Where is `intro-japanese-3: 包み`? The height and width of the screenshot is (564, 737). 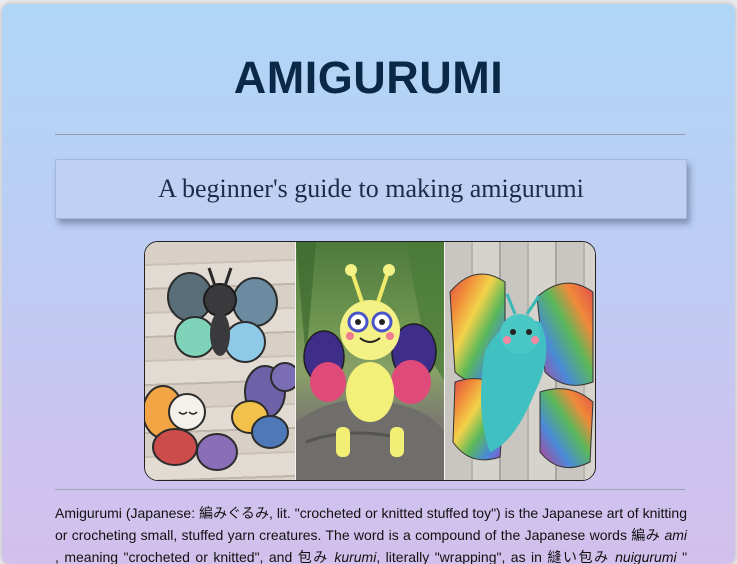 intro-japanese-3: 包み is located at coordinates (313, 556).